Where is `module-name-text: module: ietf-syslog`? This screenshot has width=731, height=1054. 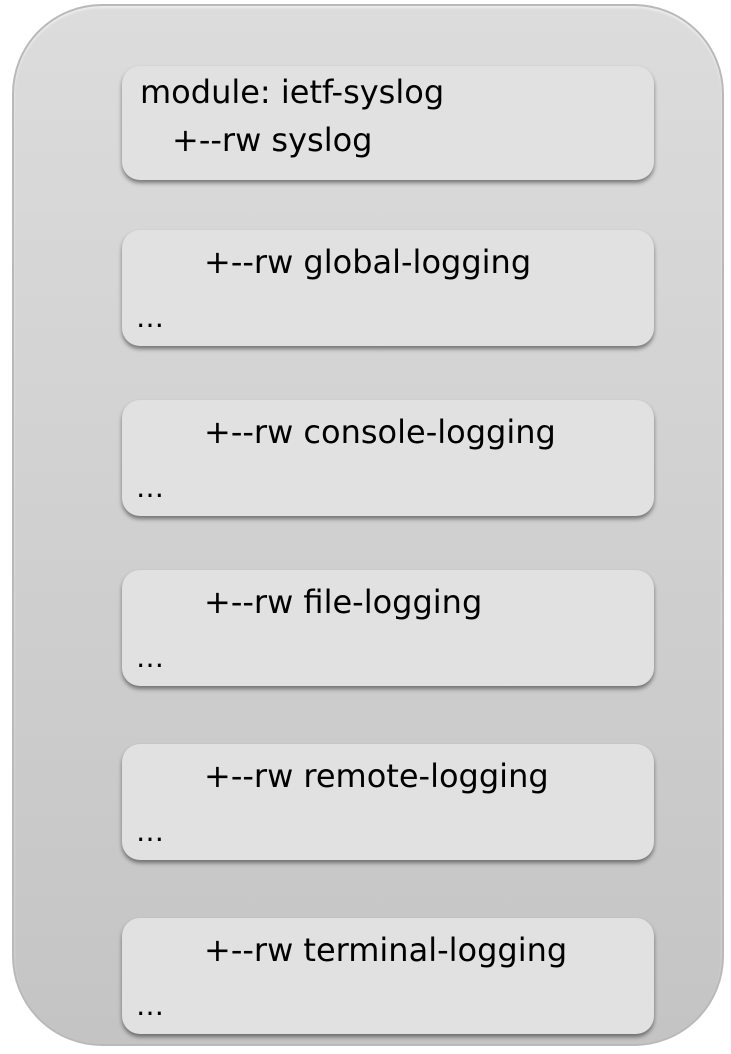 module-name-text: module: ietf-syslog is located at coordinates (292, 92).